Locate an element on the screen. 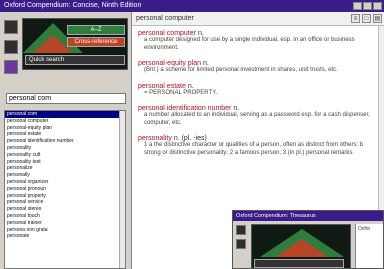 The width and height of the screenshot is (384, 269). entry-head-text: personal-equity plan is located at coordinates (170, 63).